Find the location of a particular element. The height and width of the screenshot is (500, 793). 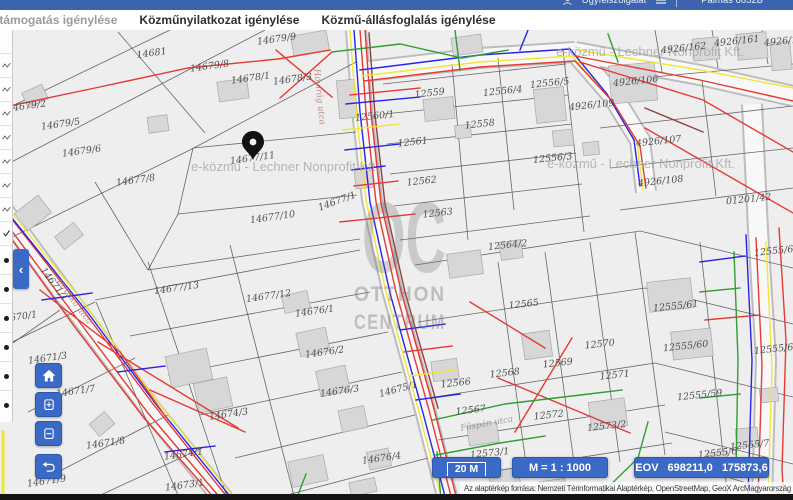

eov-label: EOV is located at coordinates (647, 467).